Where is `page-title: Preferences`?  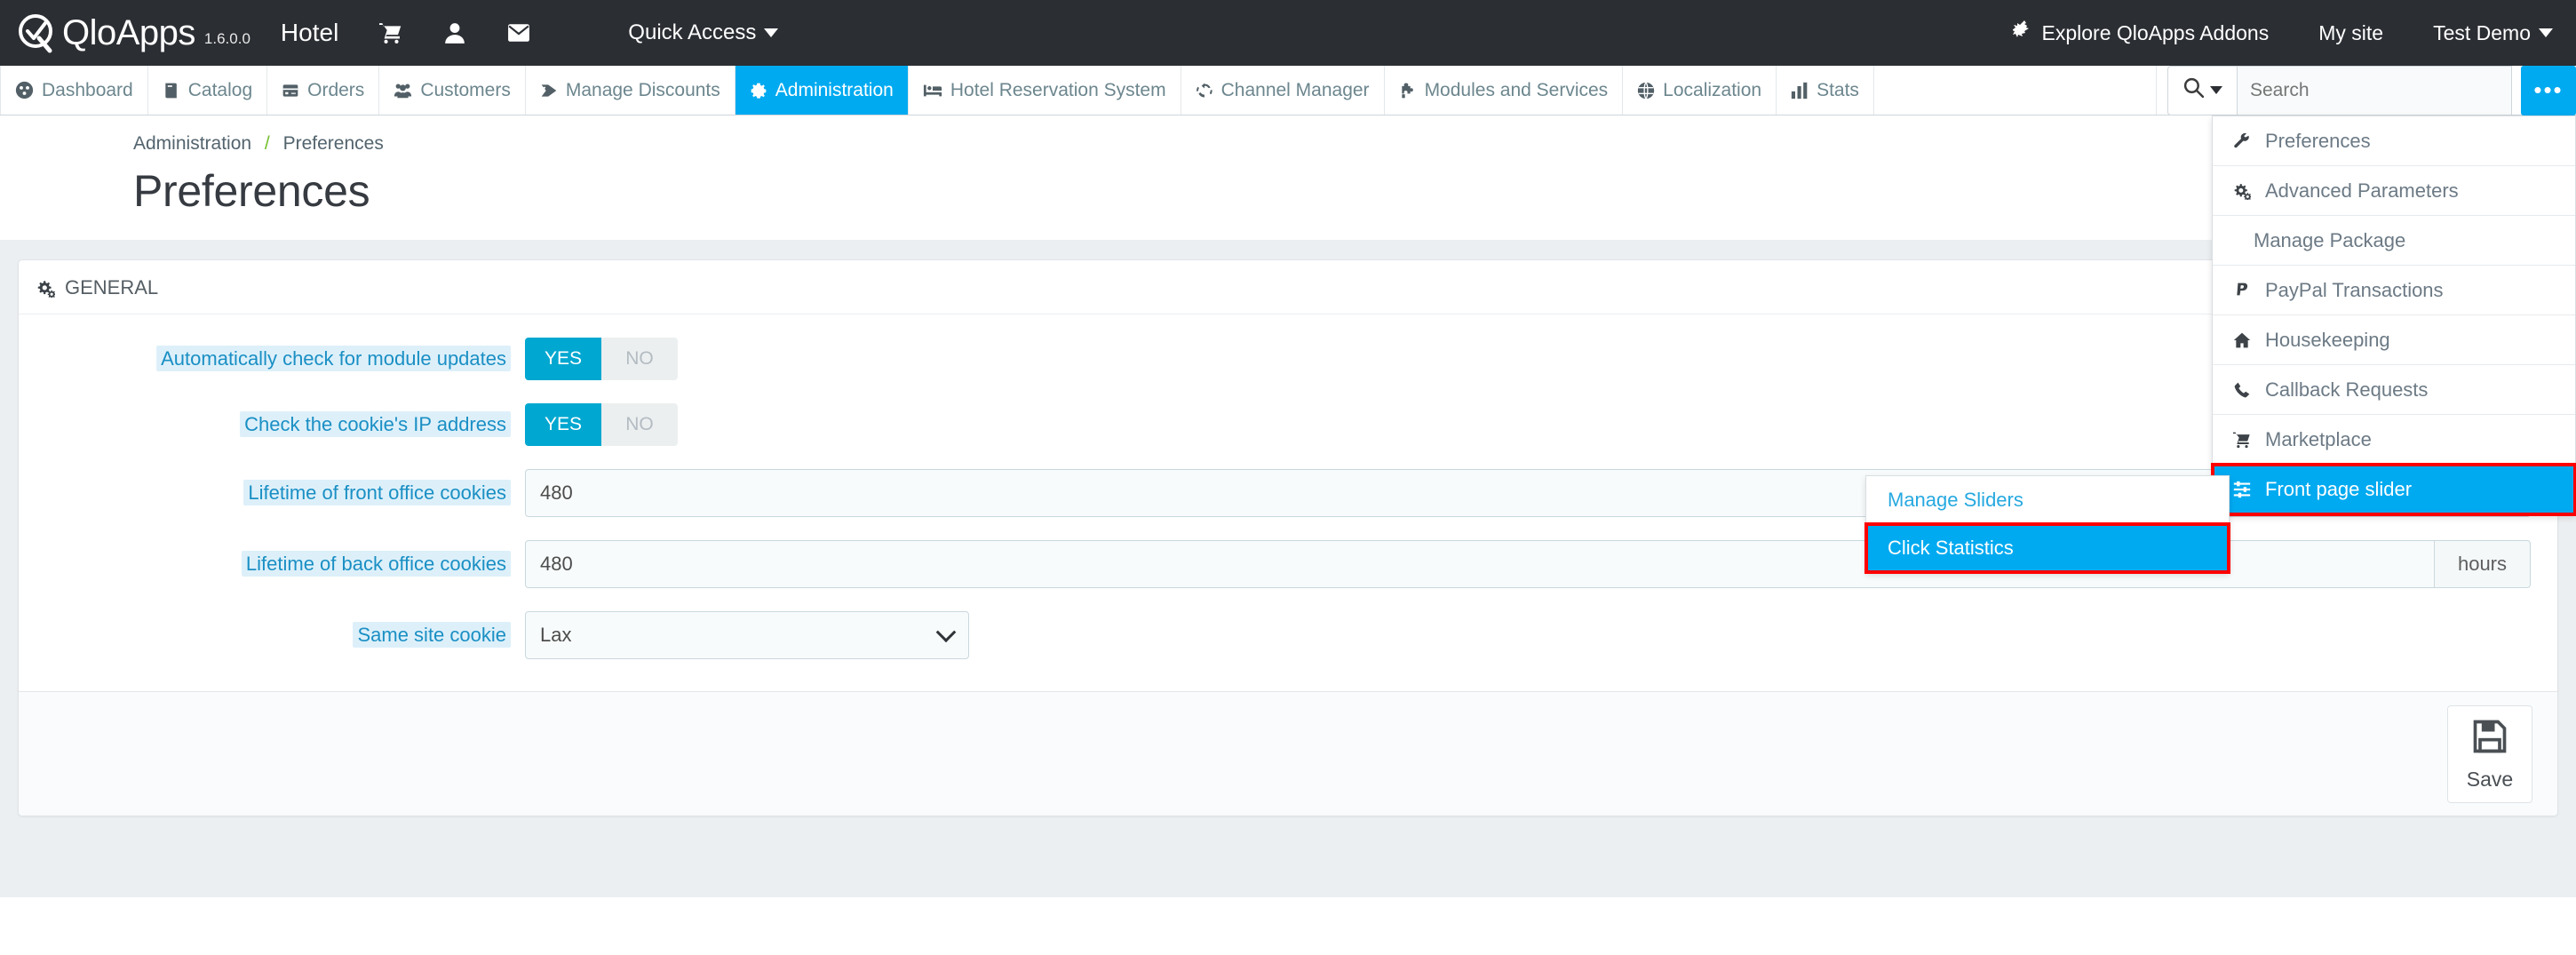
page-title: Preferences is located at coordinates (251, 191).